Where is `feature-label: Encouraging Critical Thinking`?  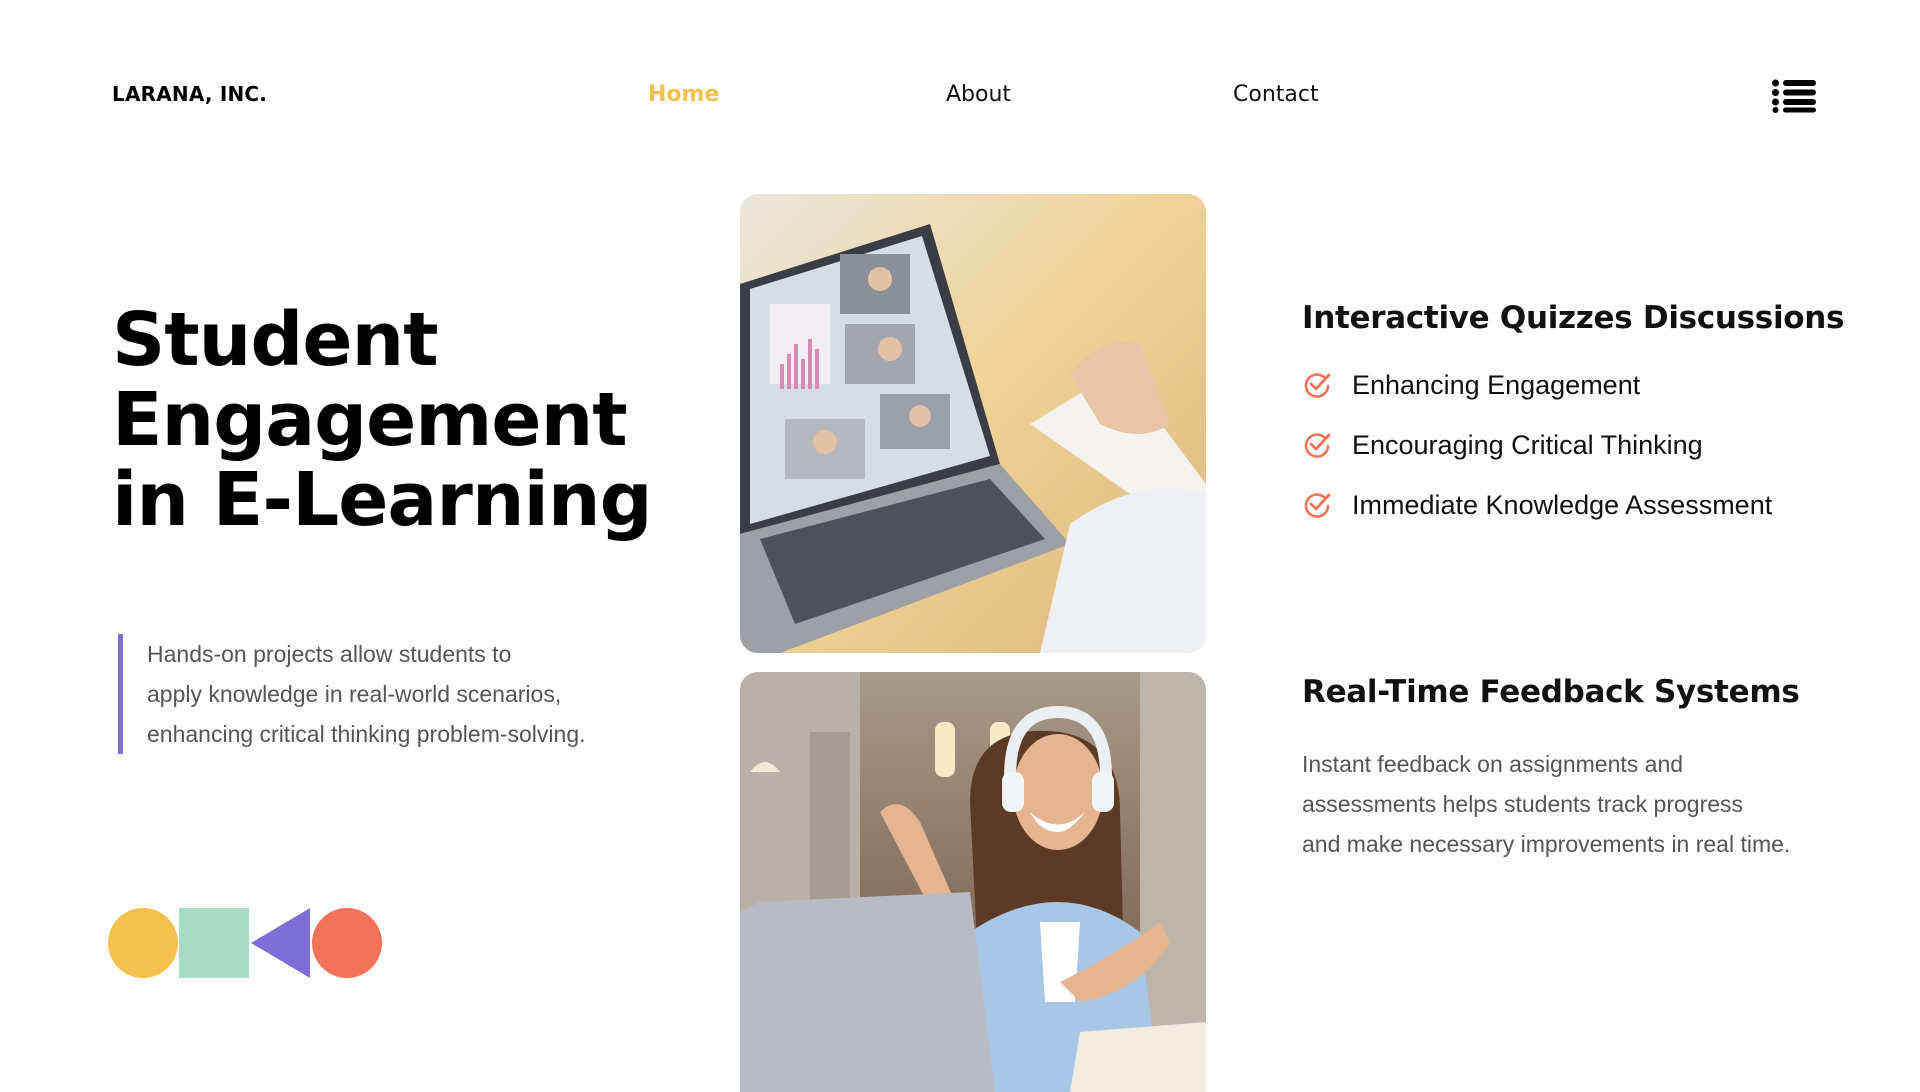 feature-label: Encouraging Critical Thinking is located at coordinates (1527, 444).